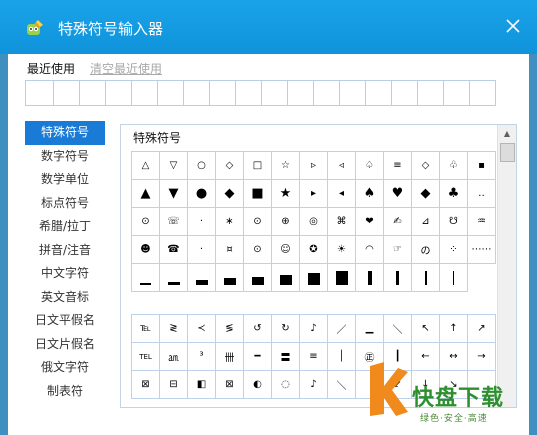 The height and width of the screenshot is (435, 537). I want to click on symbol-cell: の, so click(426, 250).